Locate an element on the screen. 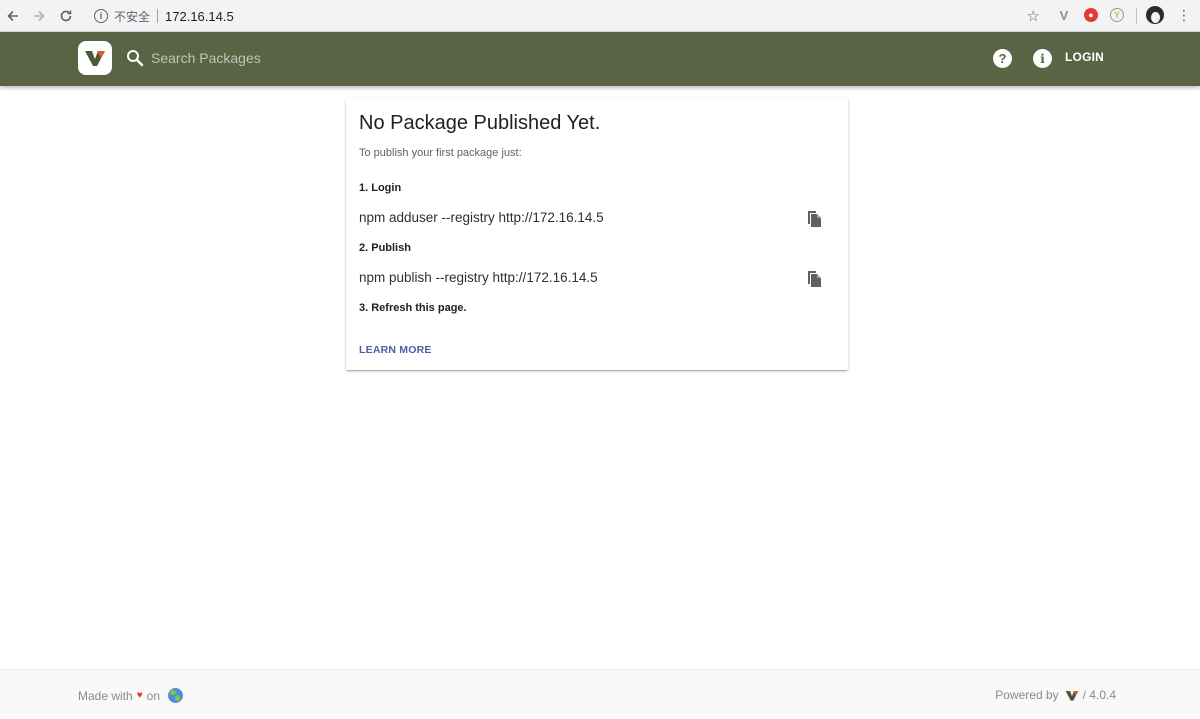  back-button is located at coordinates (13, 16).